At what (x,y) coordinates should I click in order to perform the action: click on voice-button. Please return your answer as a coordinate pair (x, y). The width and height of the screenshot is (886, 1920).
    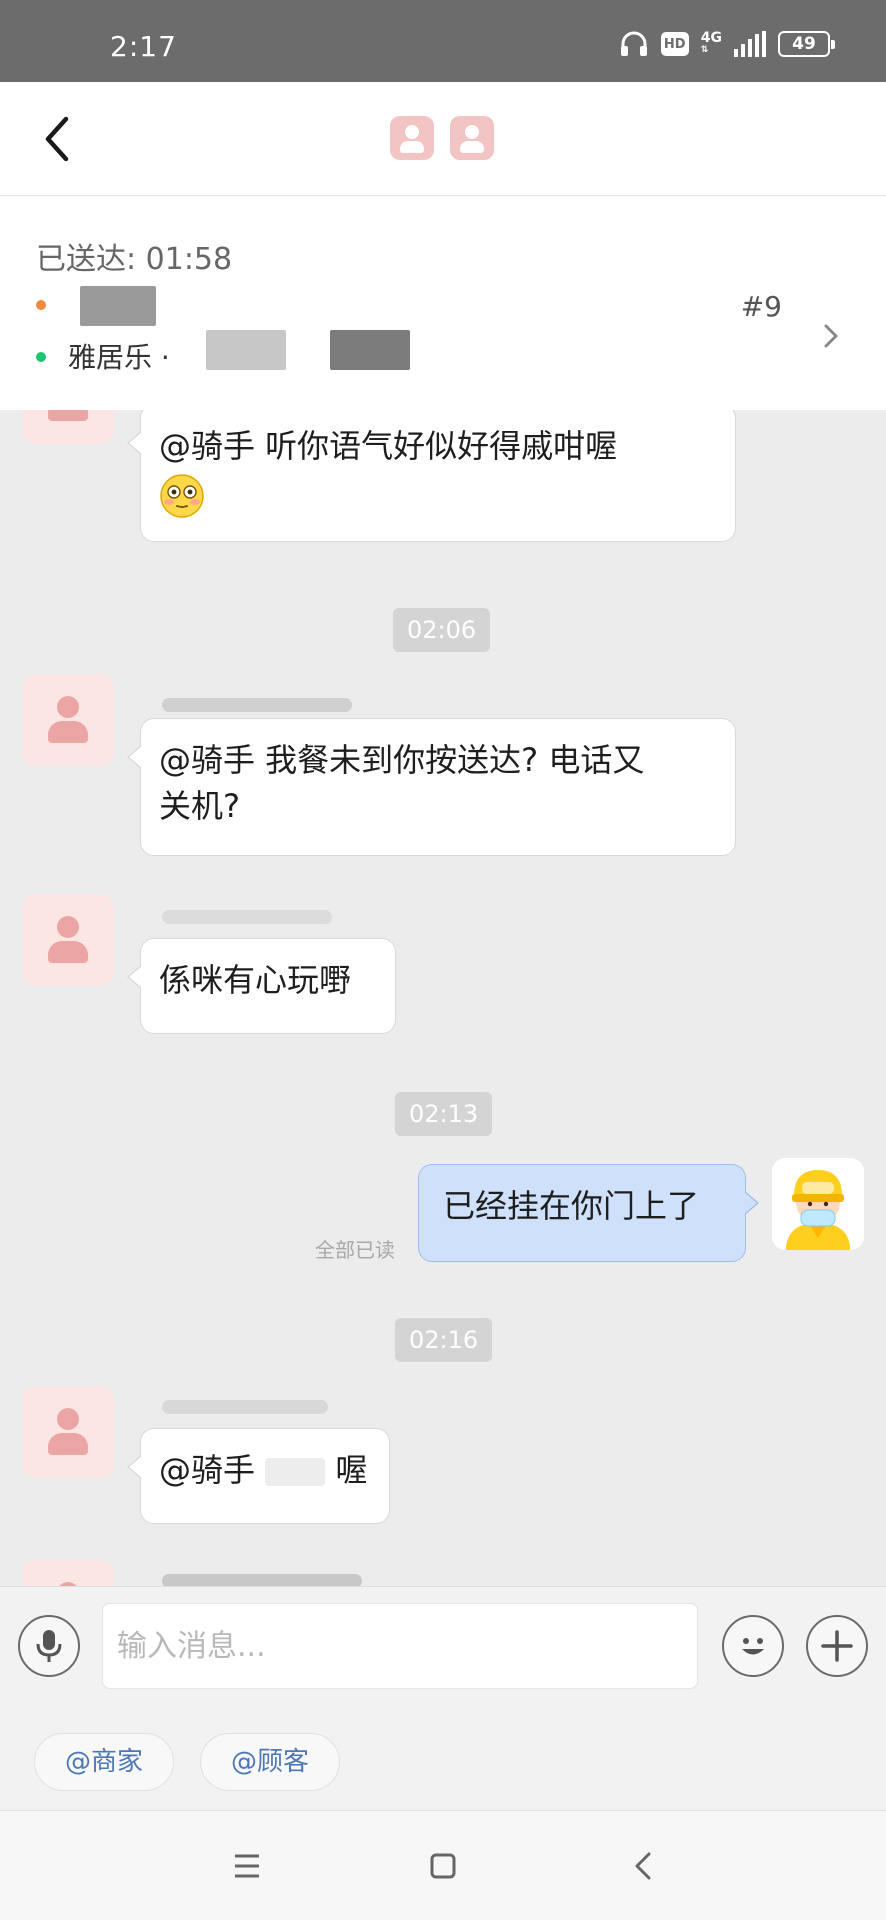
    Looking at the image, I should click on (49, 1646).